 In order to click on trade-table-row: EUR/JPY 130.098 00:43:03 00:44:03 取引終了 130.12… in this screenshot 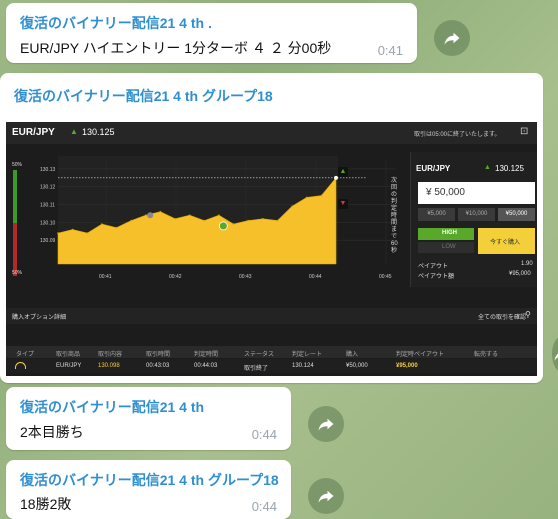, I will do `click(271, 366)`.